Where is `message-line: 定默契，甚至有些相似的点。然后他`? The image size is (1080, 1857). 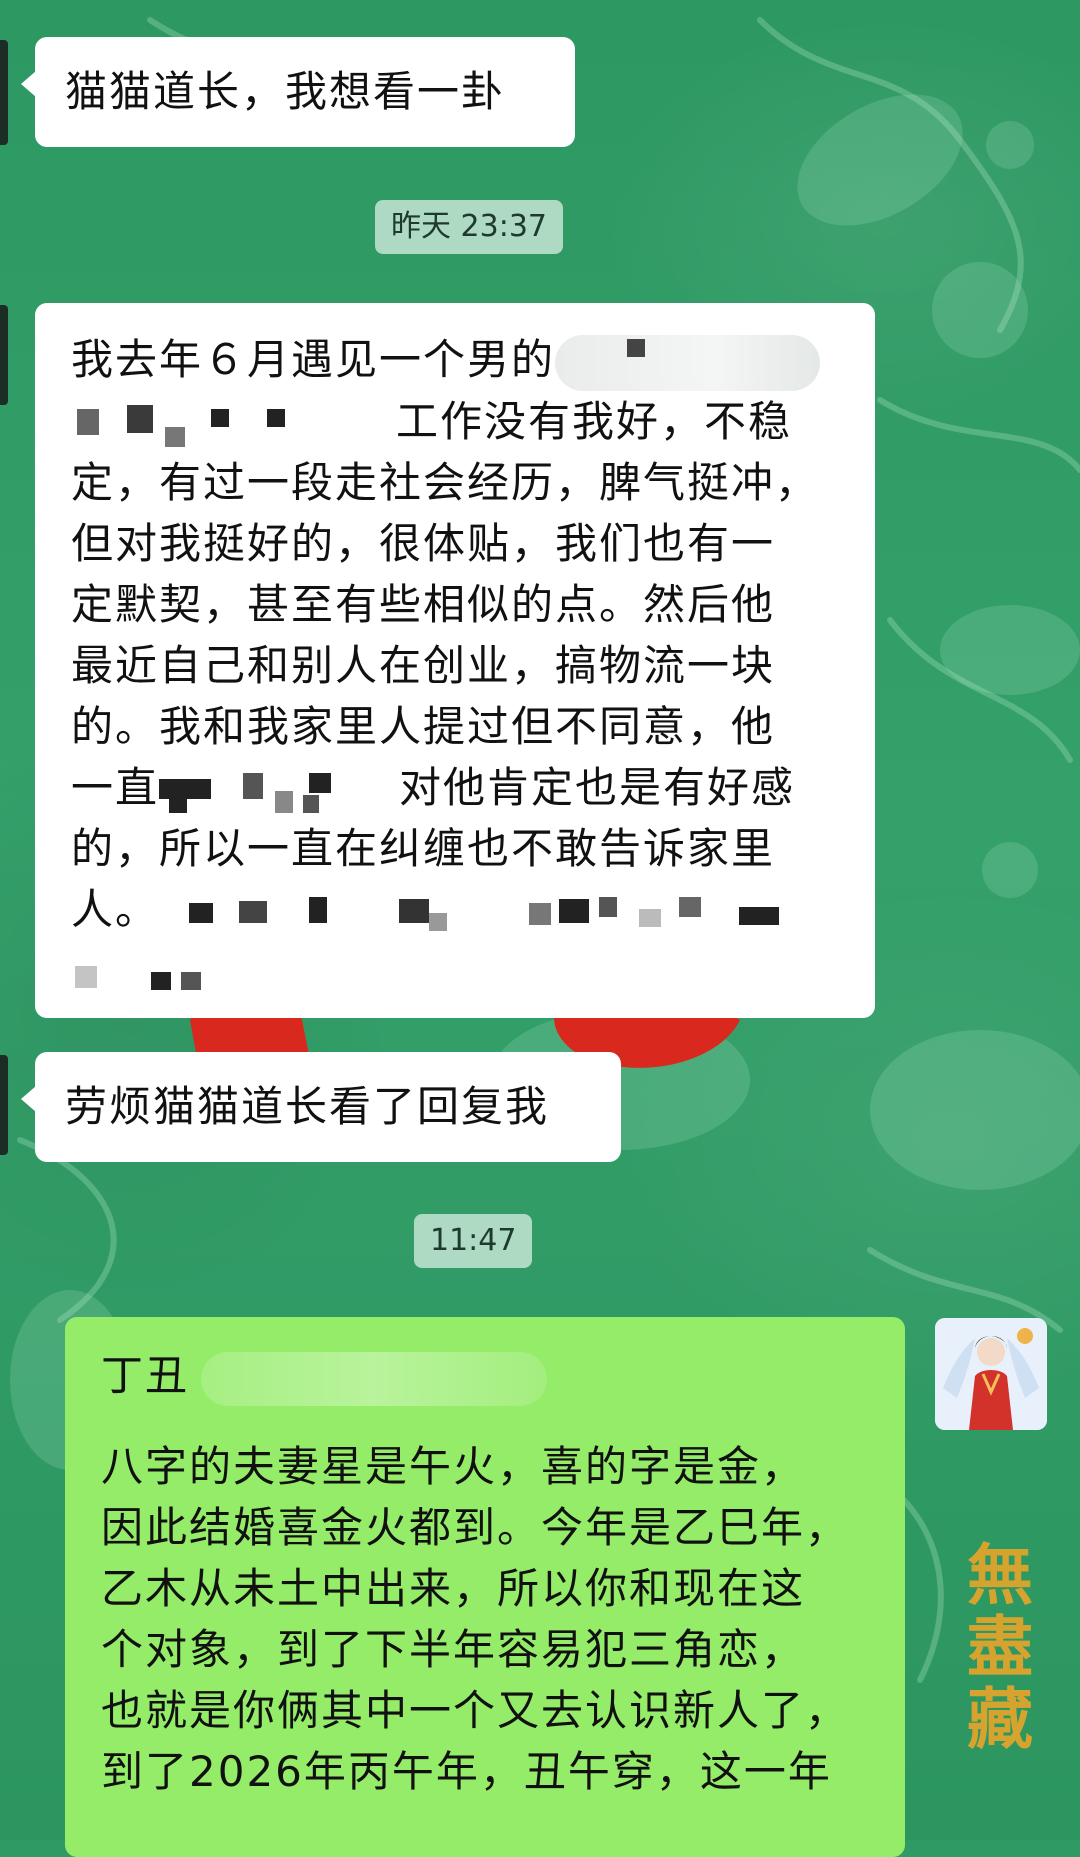 message-line: 定默契，甚至有些相似的点。然后他 is located at coordinates (423, 604).